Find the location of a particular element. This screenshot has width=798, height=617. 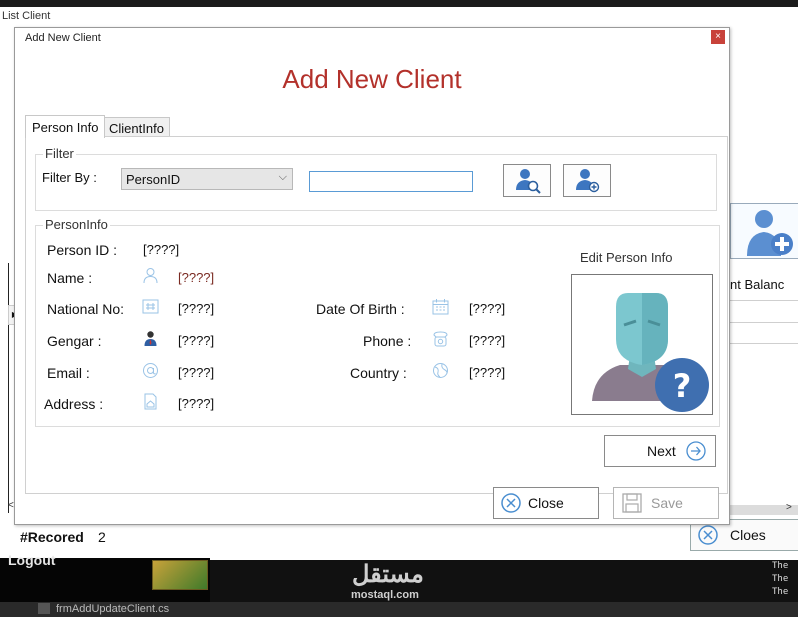

person-id-value: [????] is located at coordinates (161, 249).